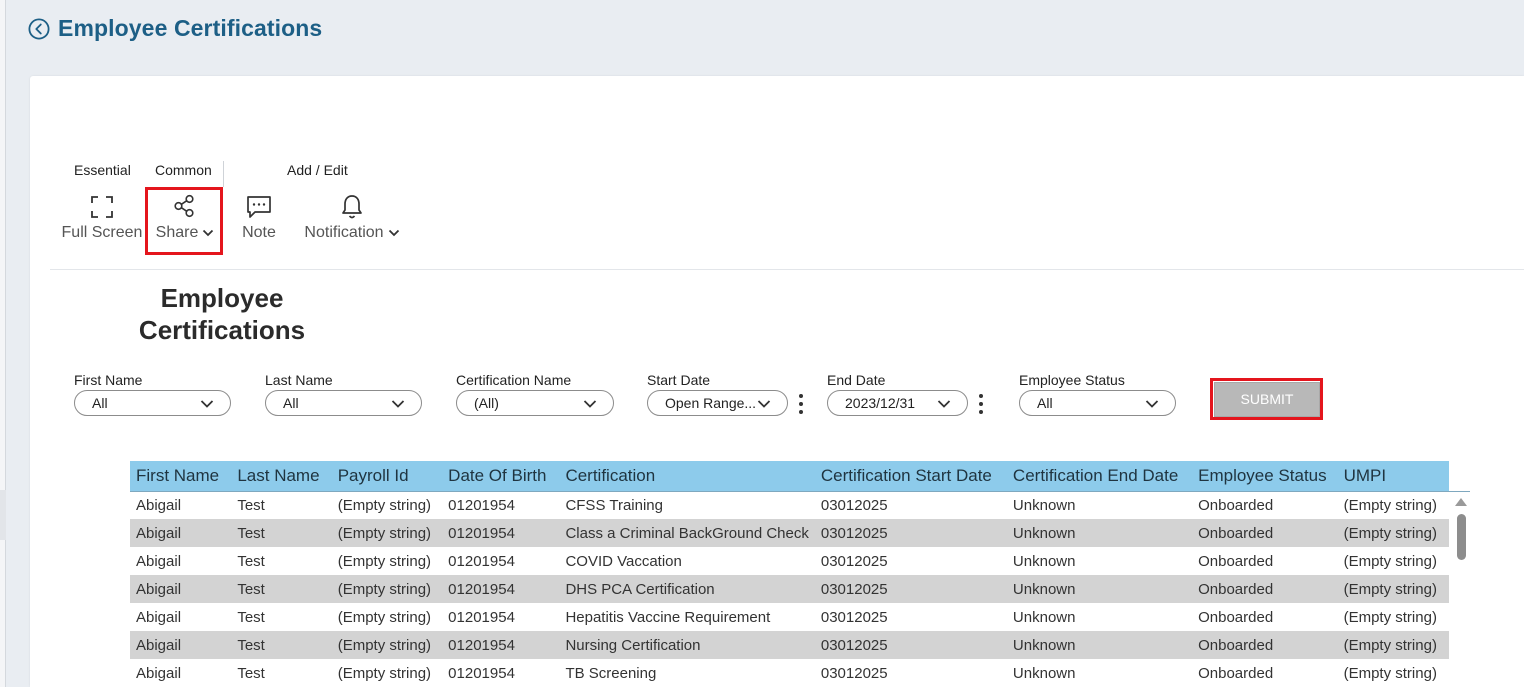 This screenshot has width=1524, height=687. Describe the element at coordinates (102, 207) in the screenshot. I see `fullscreen-icon` at that location.